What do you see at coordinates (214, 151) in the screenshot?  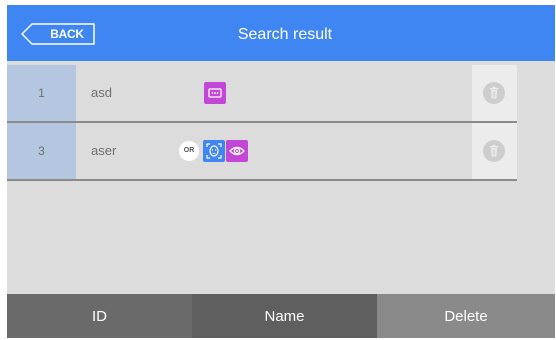 I see `face-icon` at bounding box center [214, 151].